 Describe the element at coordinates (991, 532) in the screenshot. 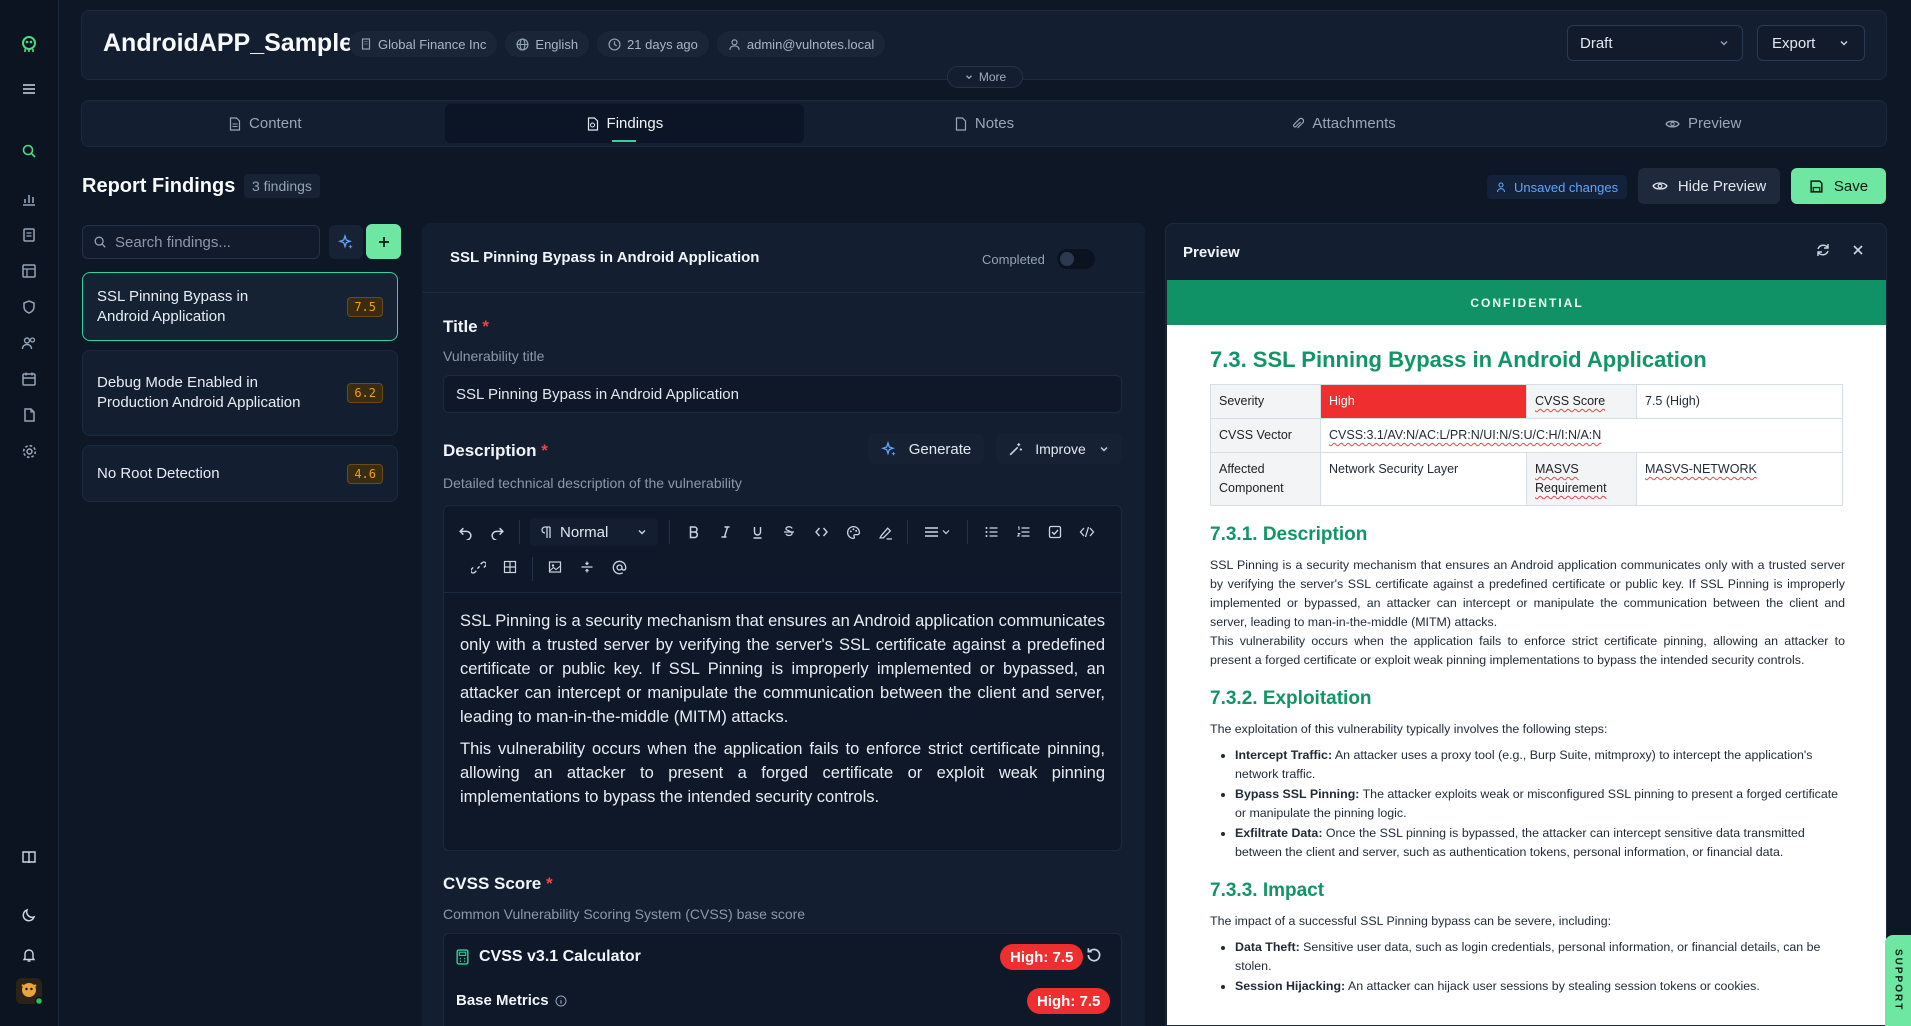

I see `bullet-list-icon` at that location.